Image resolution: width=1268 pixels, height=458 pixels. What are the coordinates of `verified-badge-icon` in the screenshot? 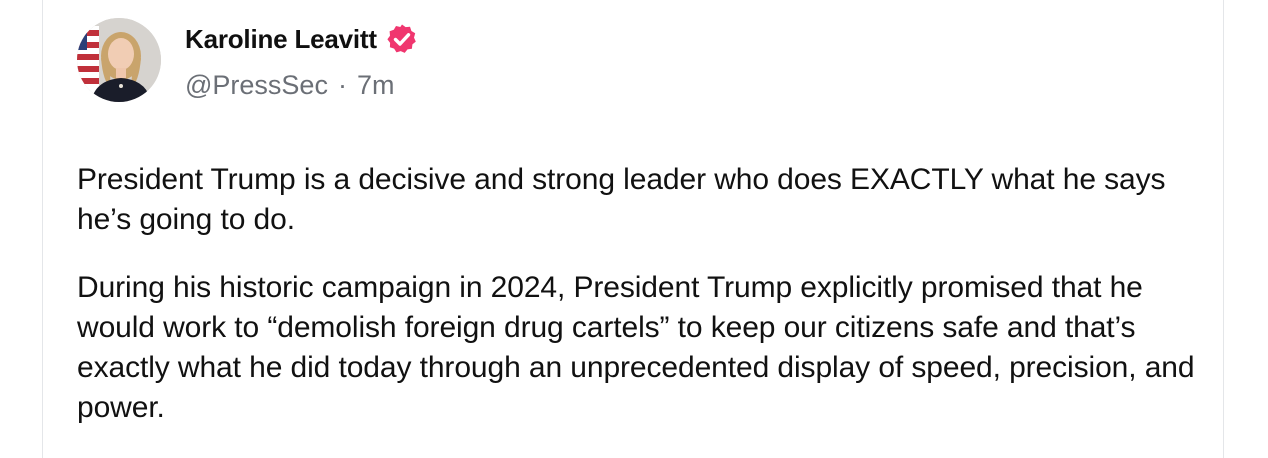 It's located at (401, 38).